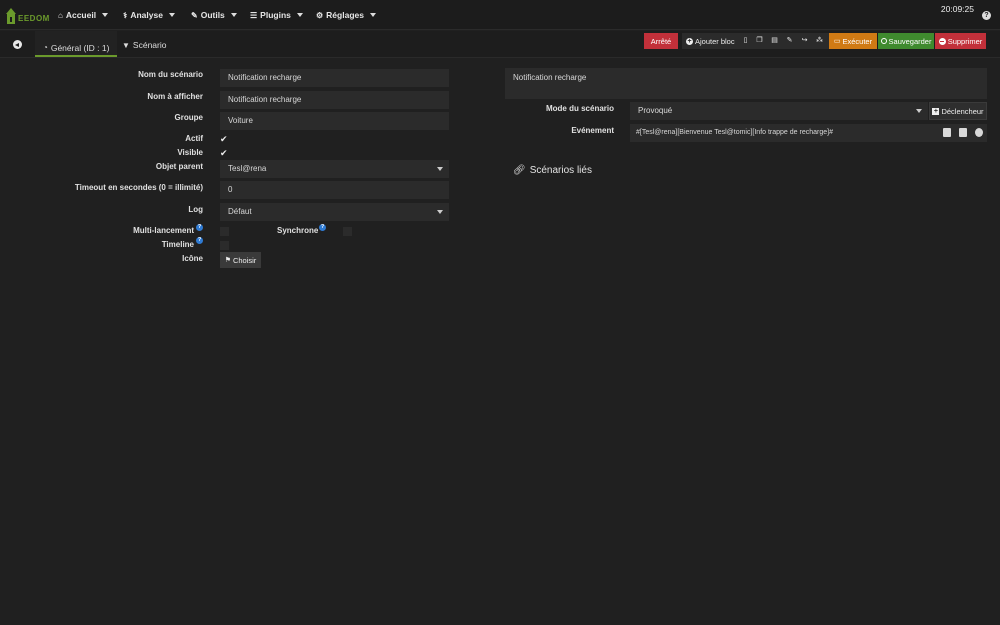  Describe the element at coordinates (715, 41) in the screenshot. I see `add-block-label: Ajouter bloc` at that location.